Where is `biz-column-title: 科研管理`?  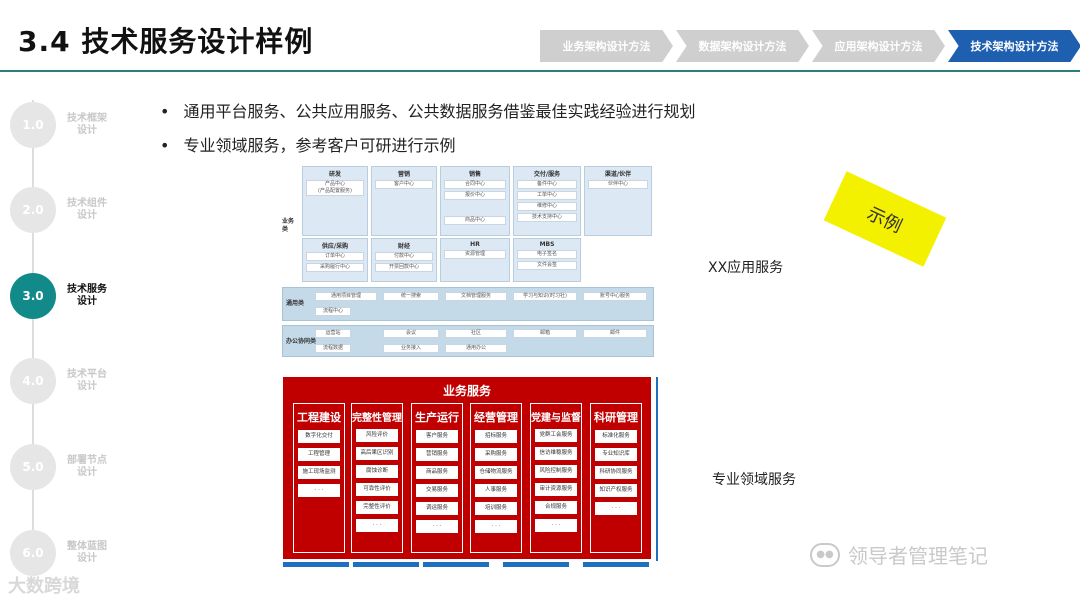
biz-column-title: 科研管理 is located at coordinates (616, 417).